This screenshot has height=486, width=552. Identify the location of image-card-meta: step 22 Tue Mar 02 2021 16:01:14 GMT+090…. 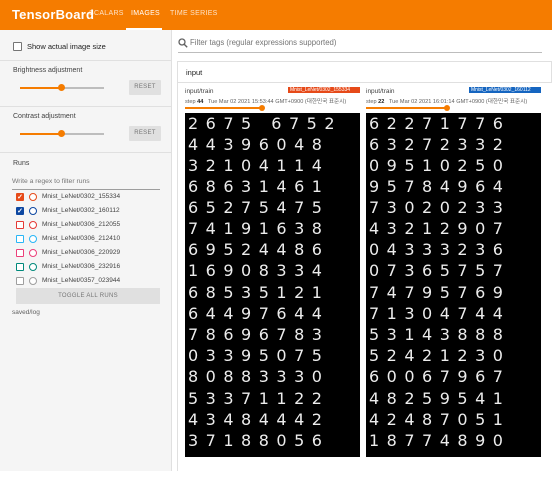
(446, 101).